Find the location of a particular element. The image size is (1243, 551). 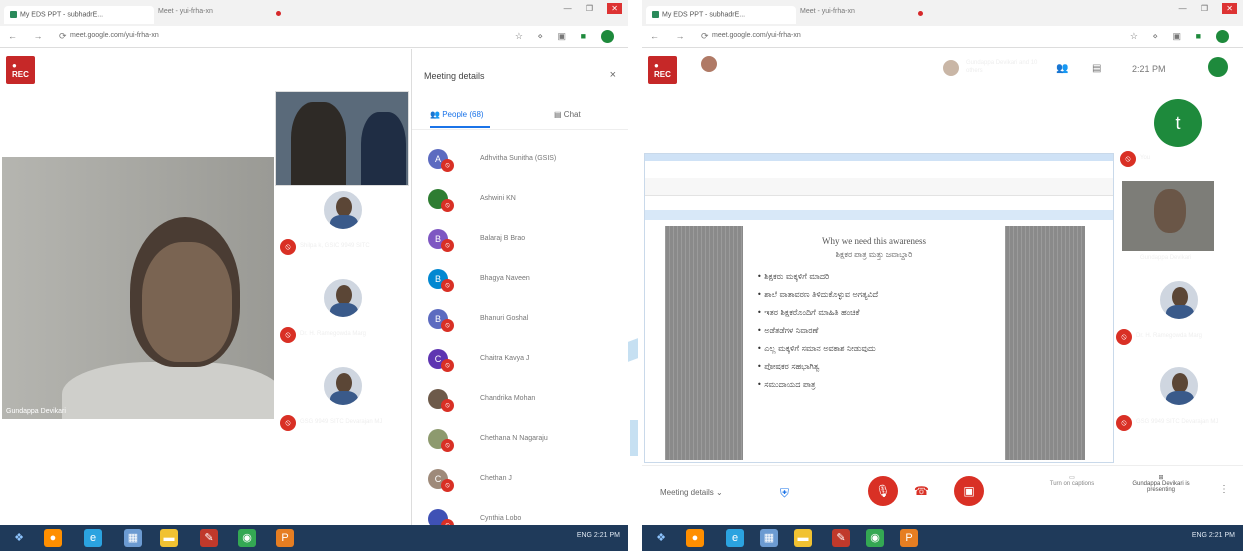

close-icon: × is located at coordinates (613, 75).